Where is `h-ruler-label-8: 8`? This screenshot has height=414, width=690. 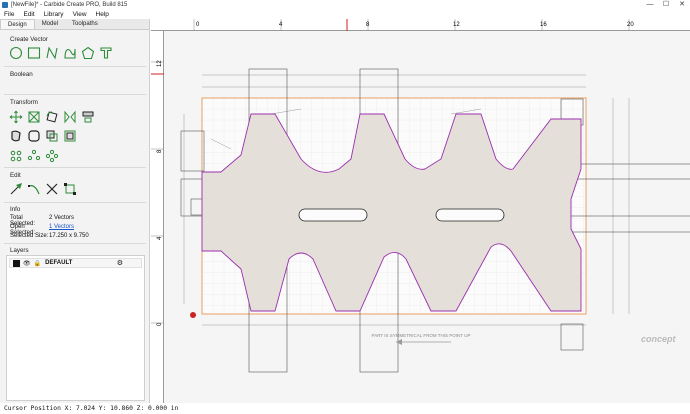 h-ruler-label-8: 8 is located at coordinates (368, 25).